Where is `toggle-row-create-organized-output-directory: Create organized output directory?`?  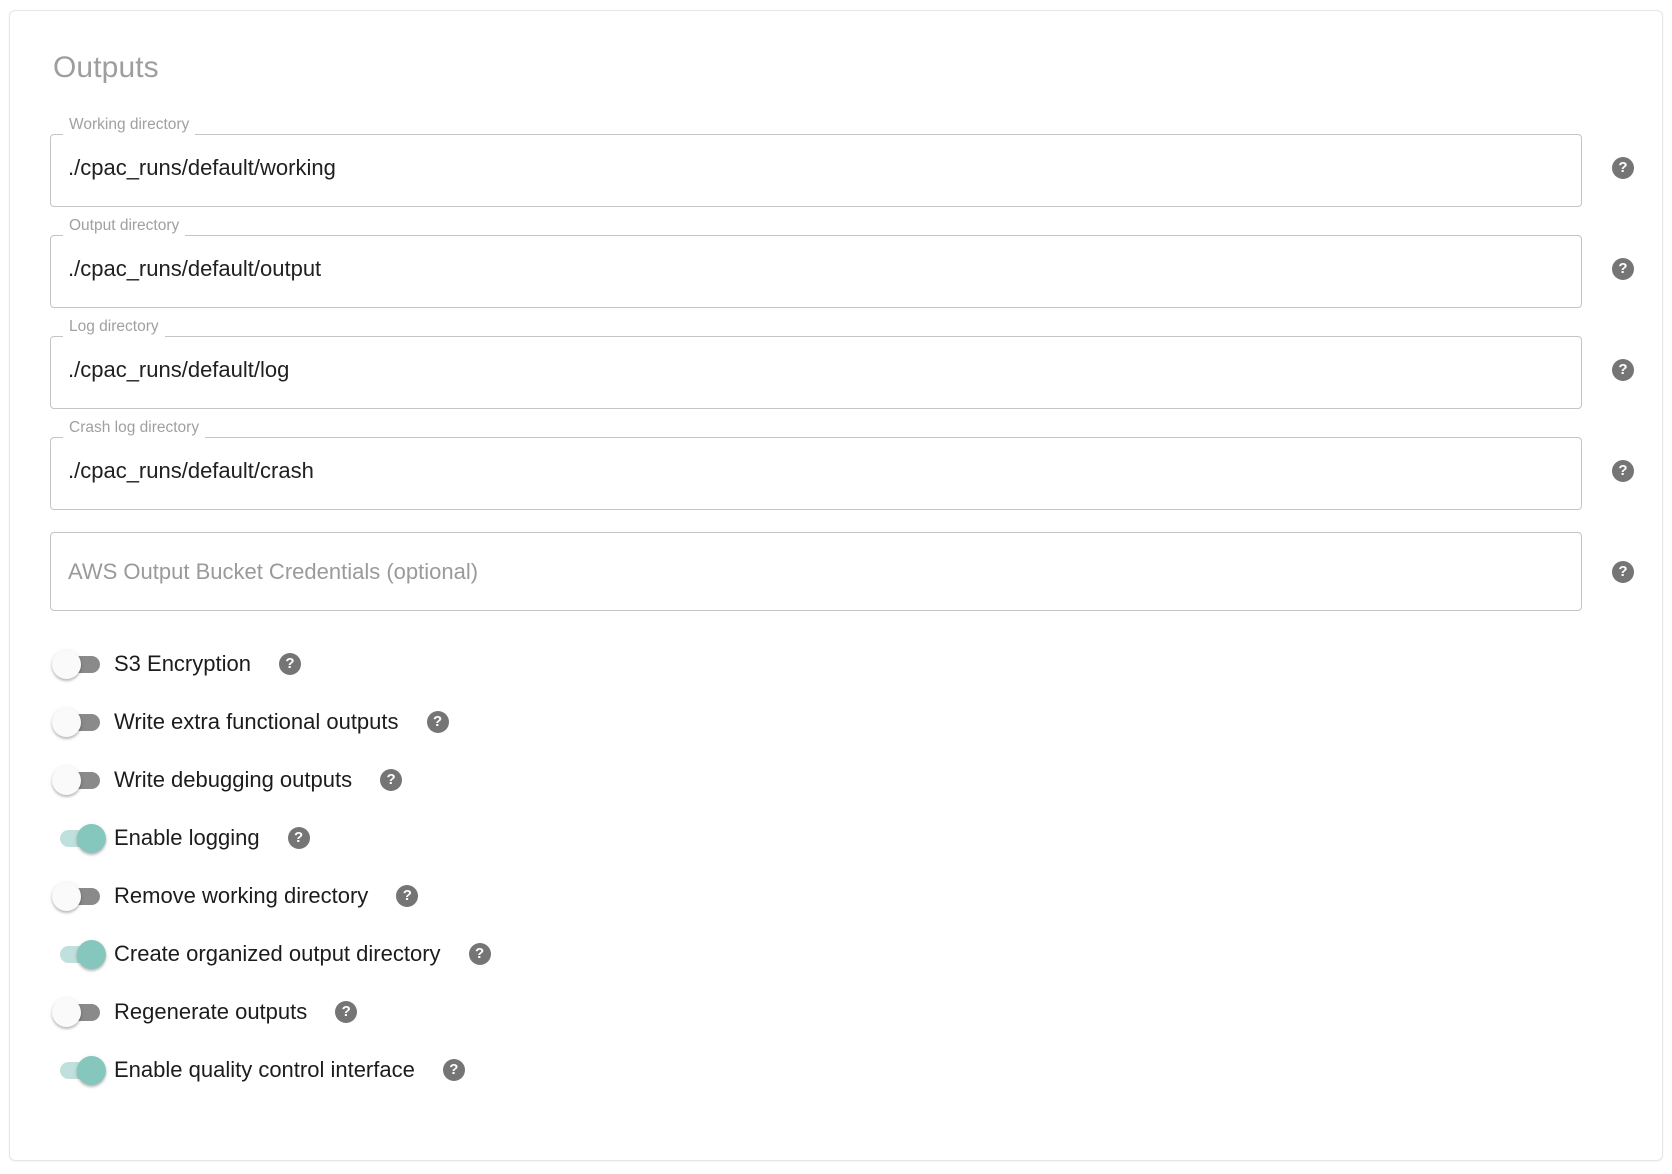 toggle-row-create-organized-output-directory: Create organized output directory? is located at coordinates (834, 954).